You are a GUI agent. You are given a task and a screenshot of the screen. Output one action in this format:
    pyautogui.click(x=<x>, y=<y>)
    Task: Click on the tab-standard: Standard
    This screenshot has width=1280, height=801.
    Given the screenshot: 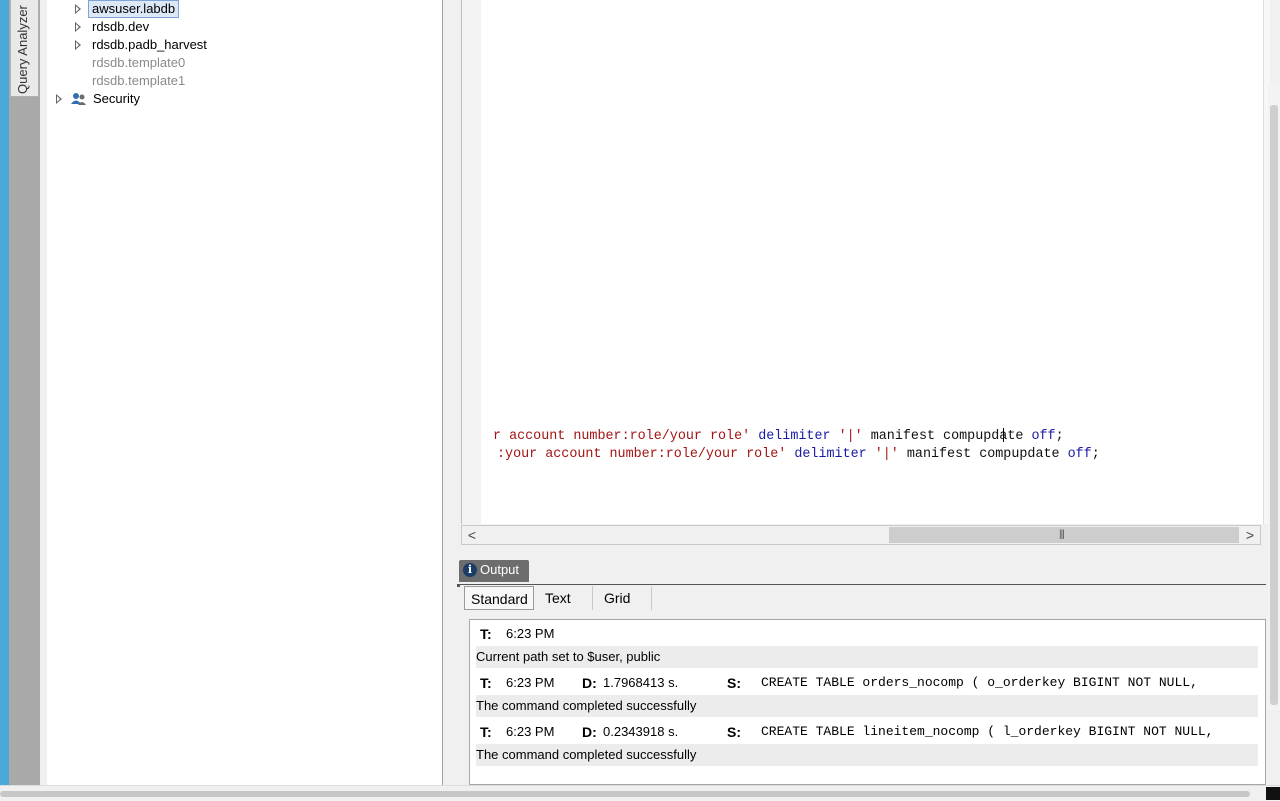 What is the action you would take?
    pyautogui.click(x=499, y=598)
    